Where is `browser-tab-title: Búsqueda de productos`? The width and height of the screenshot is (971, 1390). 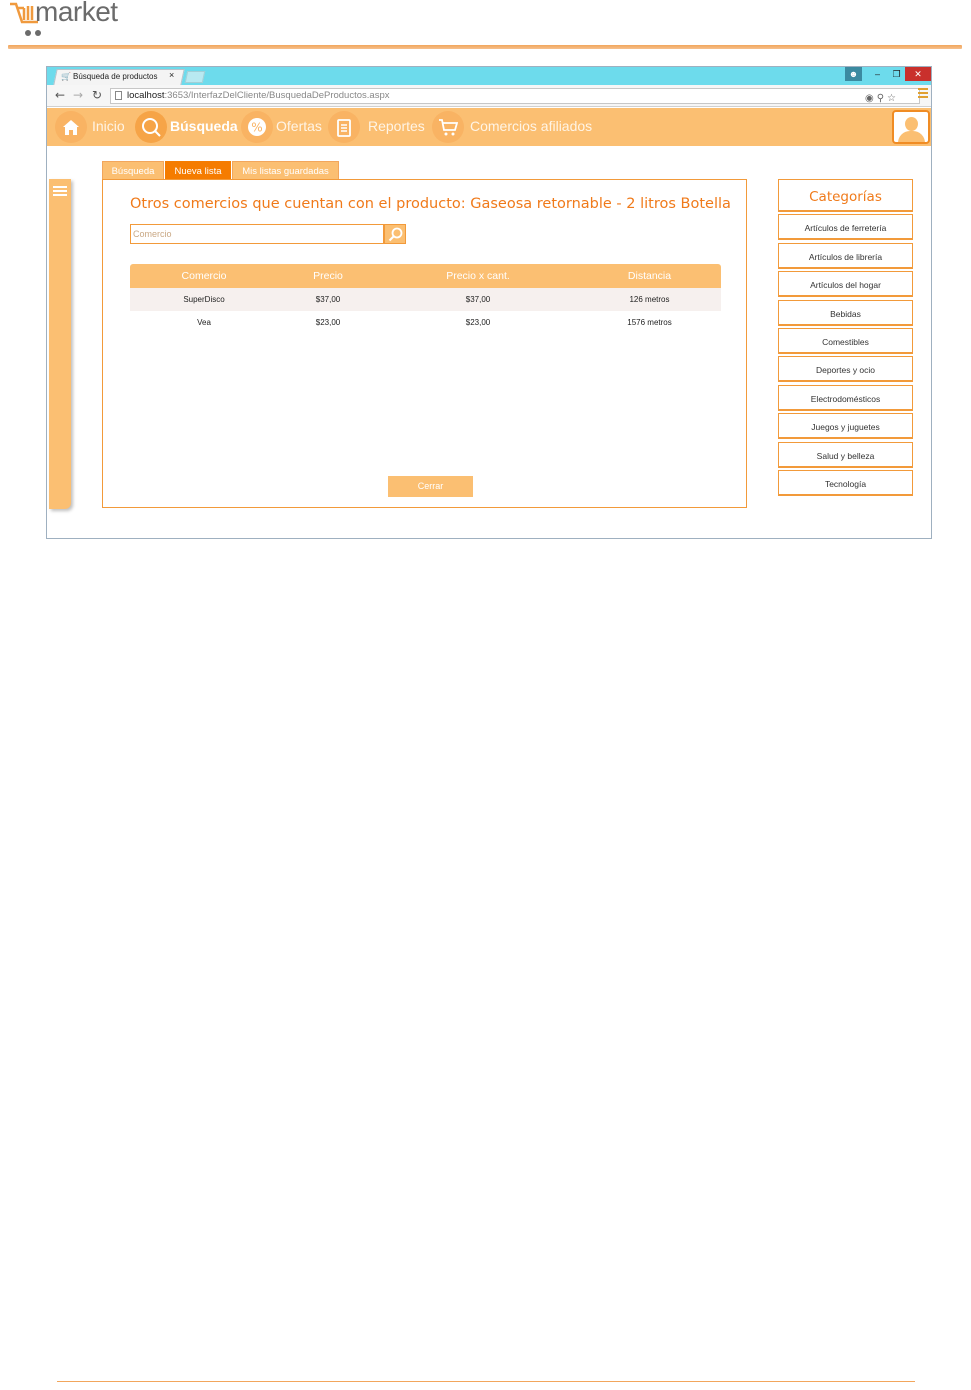
browser-tab-title: Búsqueda de productos is located at coordinates (115, 76).